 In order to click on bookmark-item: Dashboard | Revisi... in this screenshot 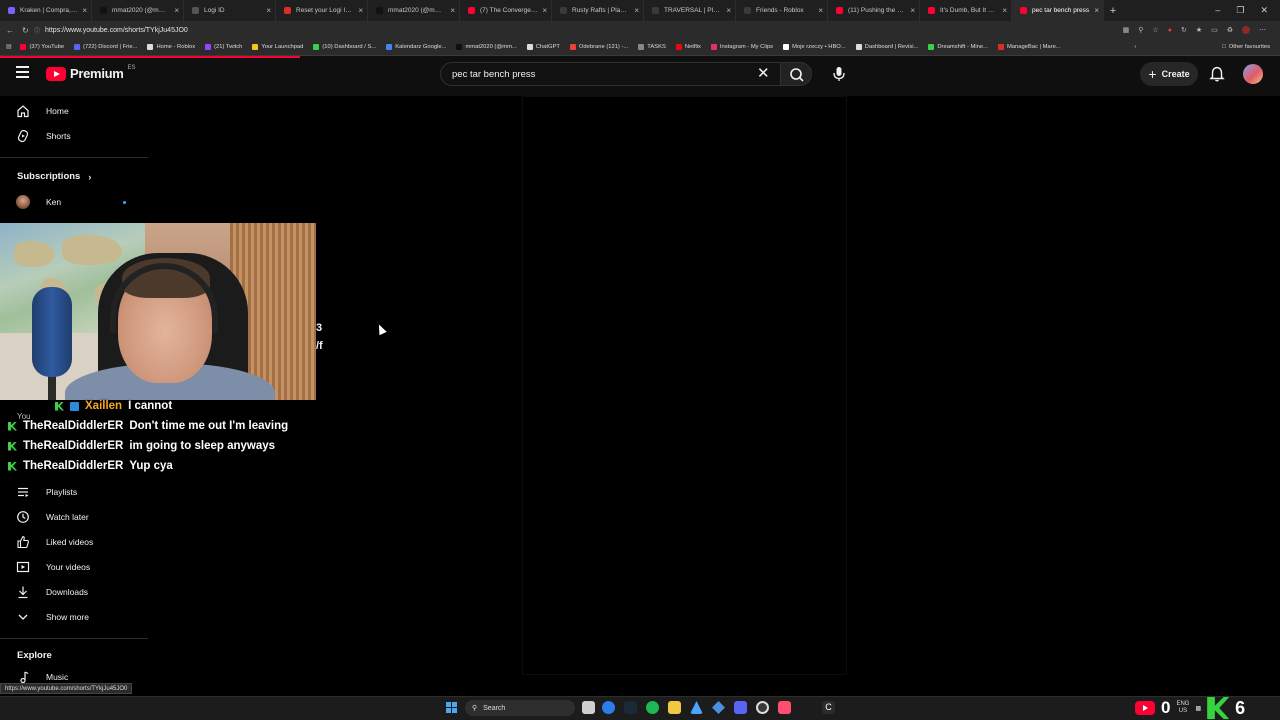, I will do `click(887, 47)`.